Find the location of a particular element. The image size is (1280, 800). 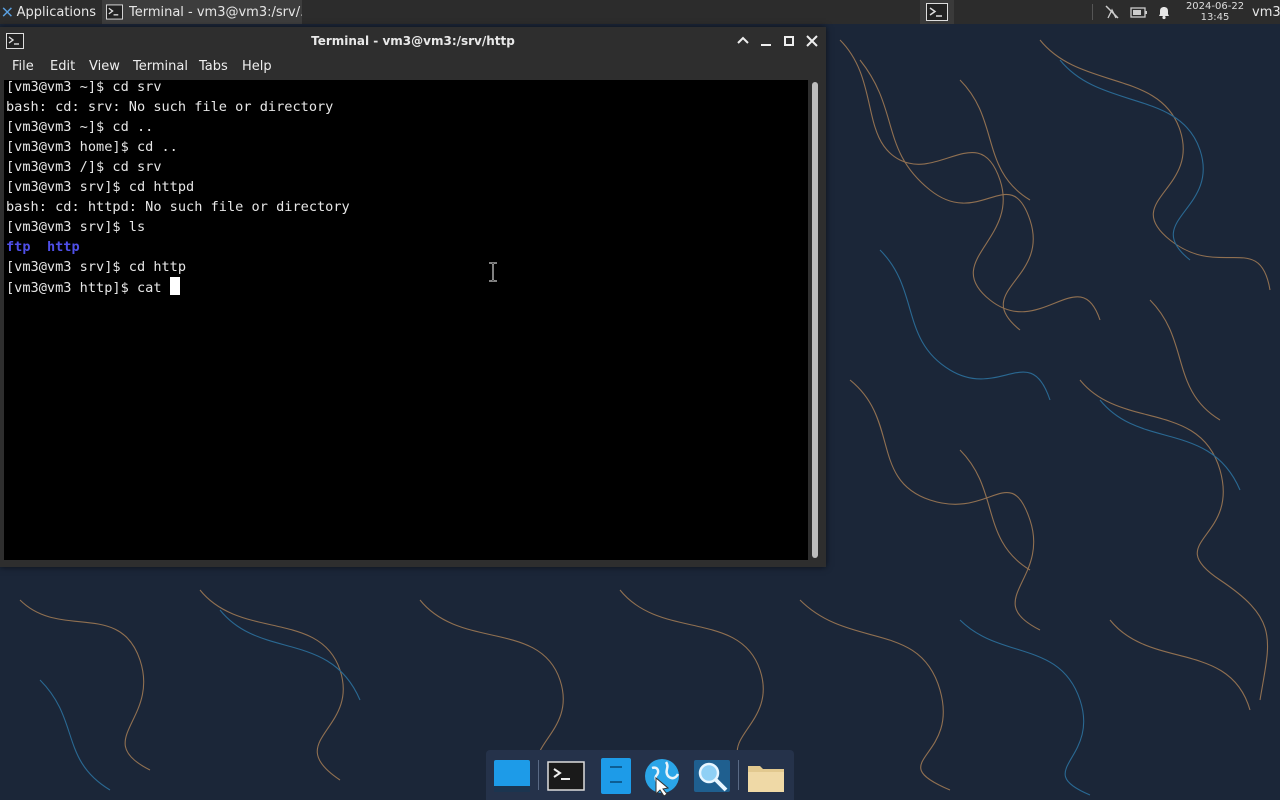

applications-icon is located at coordinates (7, 12).